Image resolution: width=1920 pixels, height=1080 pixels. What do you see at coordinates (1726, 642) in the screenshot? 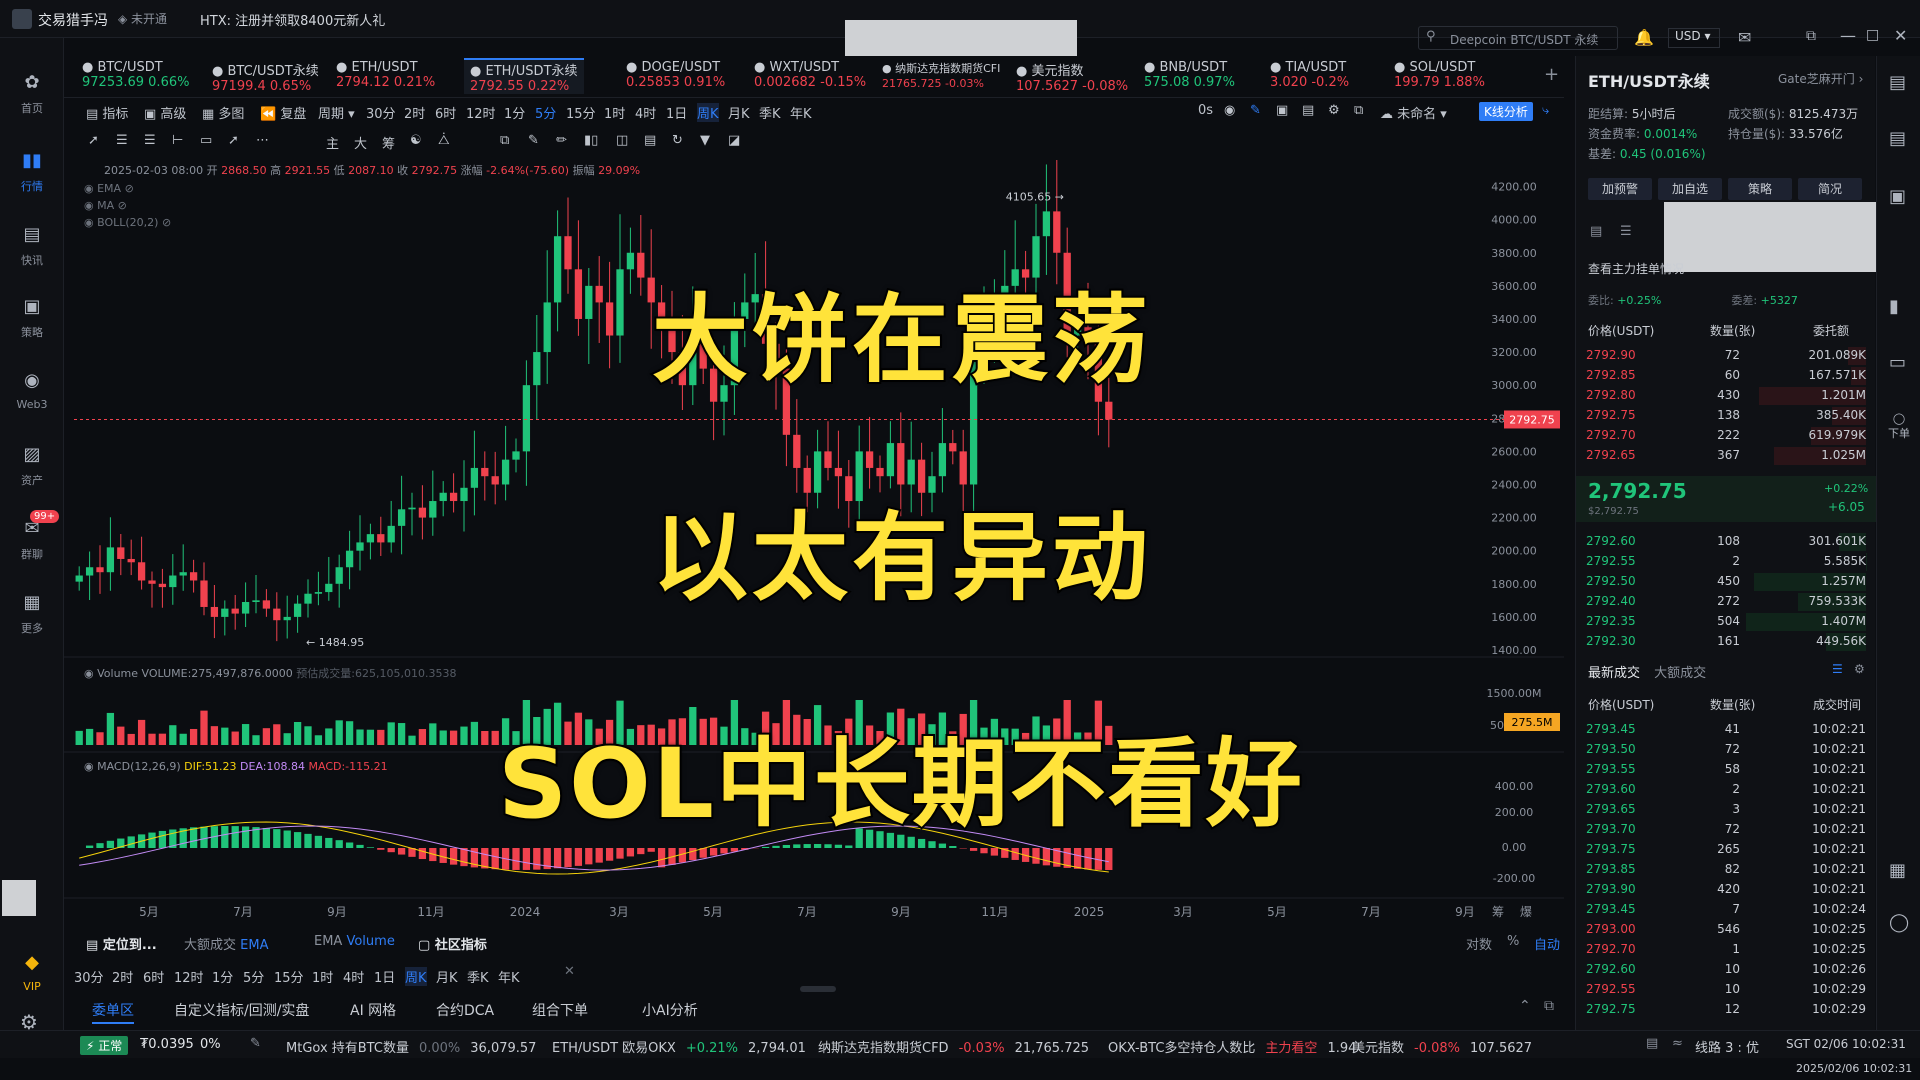
I see `bid-row: 2792.30 161 449.56K` at bounding box center [1726, 642].